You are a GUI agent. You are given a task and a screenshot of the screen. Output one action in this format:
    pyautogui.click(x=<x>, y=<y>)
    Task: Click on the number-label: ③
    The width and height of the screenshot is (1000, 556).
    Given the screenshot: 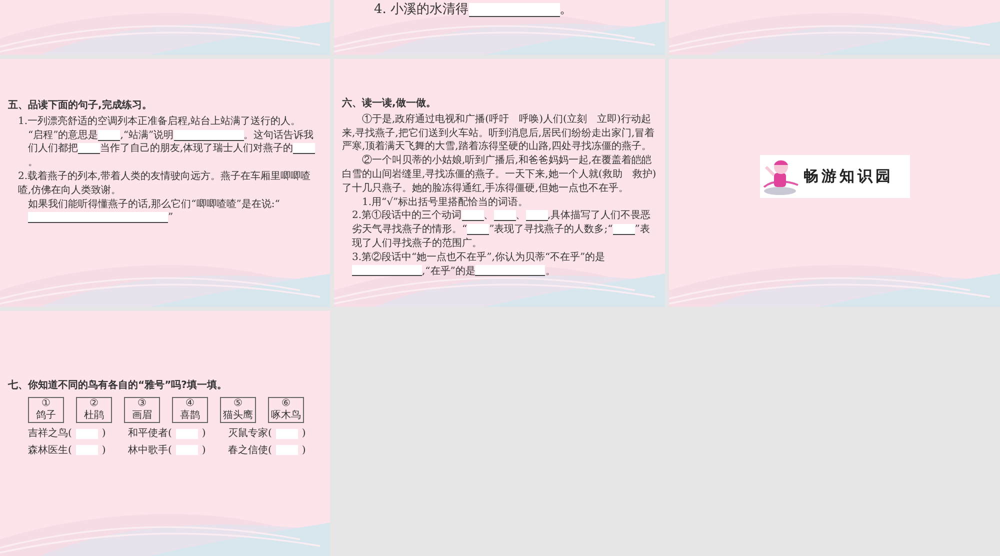 What is the action you would take?
    pyautogui.click(x=142, y=404)
    